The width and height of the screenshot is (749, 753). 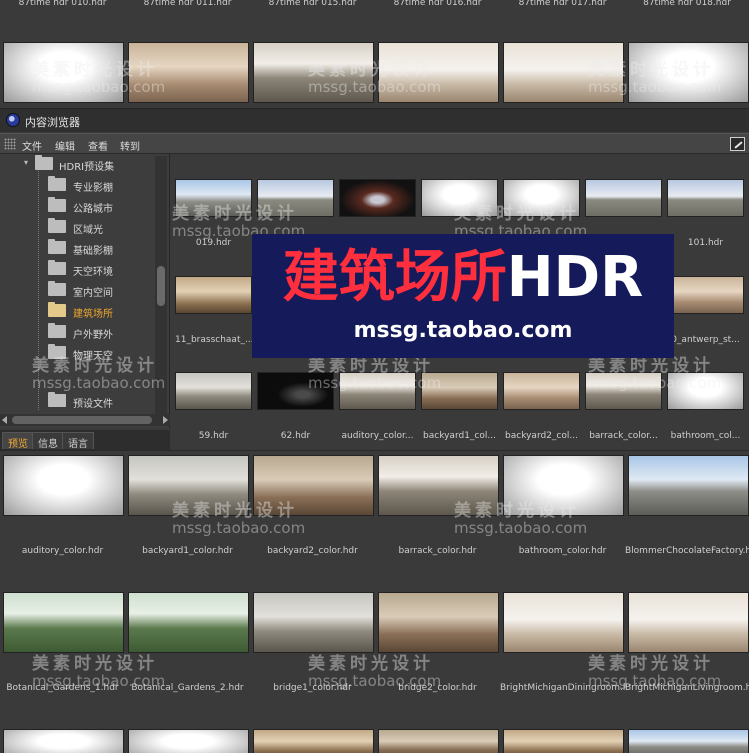 What do you see at coordinates (26, 162) in the screenshot?
I see `expand-arrow-icon: ▾` at bounding box center [26, 162].